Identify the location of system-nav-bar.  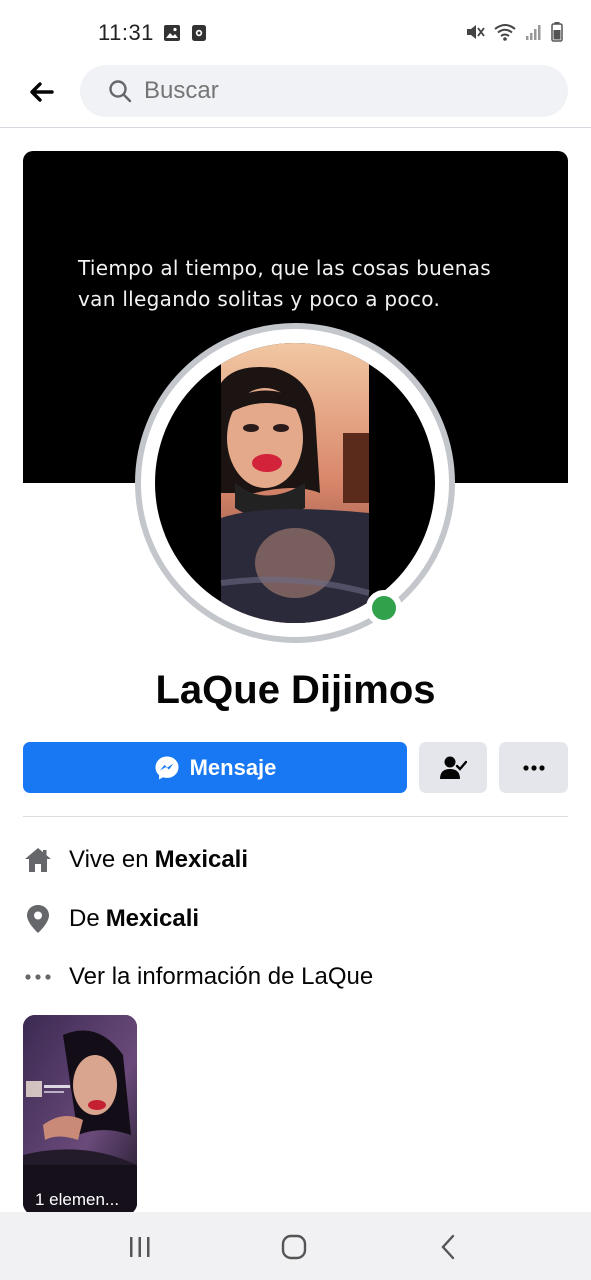
(295, 1246).